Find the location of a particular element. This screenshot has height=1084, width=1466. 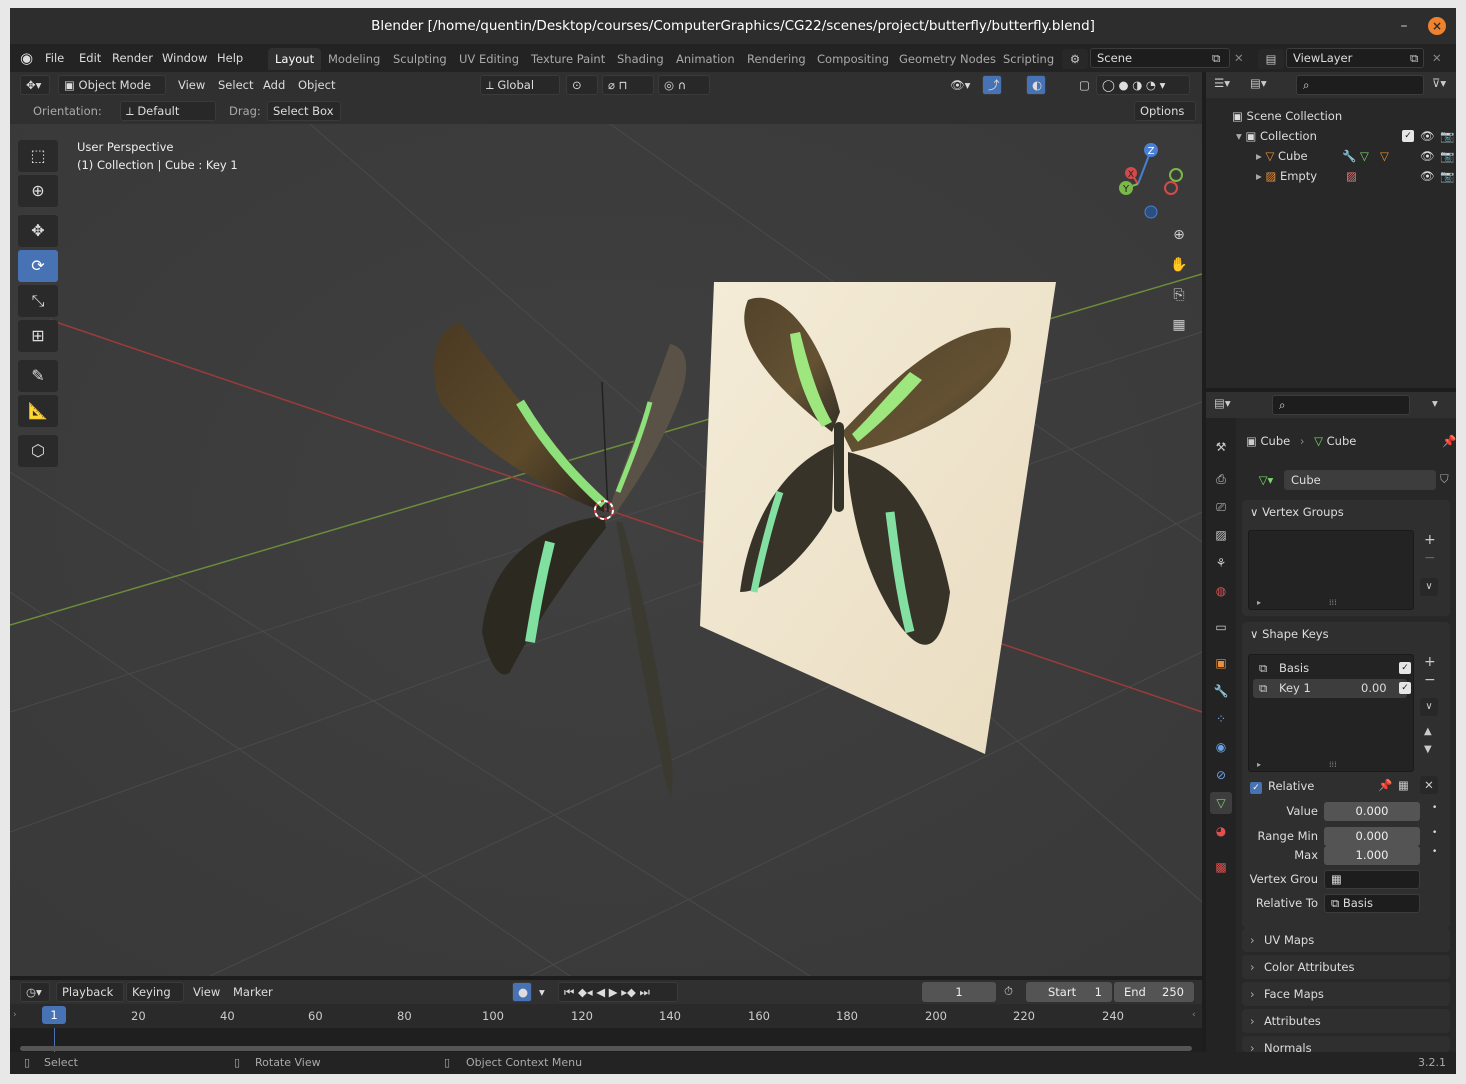

edit-mode-icon: ▦ is located at coordinates (1403, 785).